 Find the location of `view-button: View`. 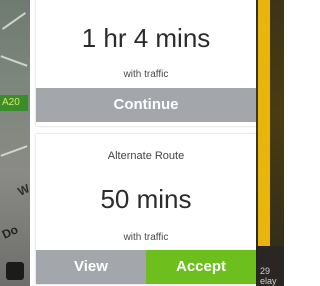

view-button: View is located at coordinates (91, 267).